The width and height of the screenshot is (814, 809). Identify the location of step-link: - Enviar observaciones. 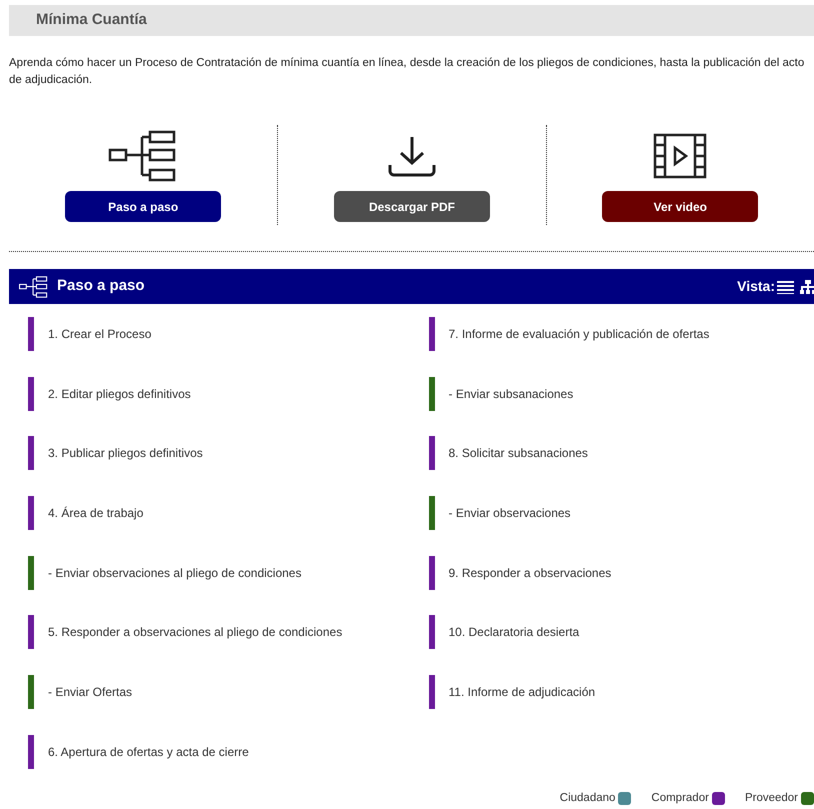
(509, 513).